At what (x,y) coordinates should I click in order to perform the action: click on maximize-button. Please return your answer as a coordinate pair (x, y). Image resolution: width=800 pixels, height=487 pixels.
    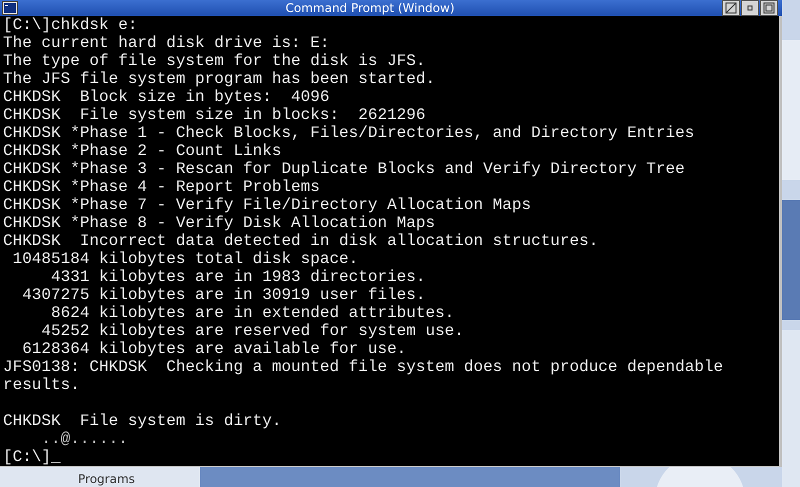
    Looking at the image, I should click on (769, 8).